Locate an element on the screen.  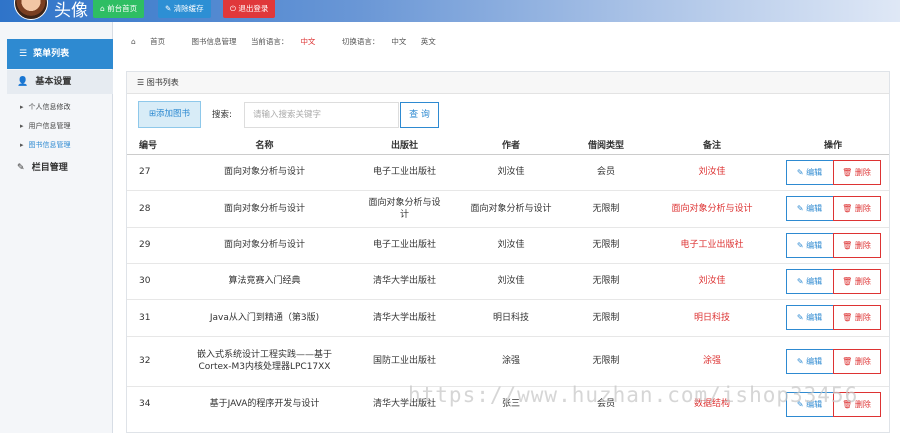
cell-name: 基于JAVA的程序开发与设计 is located at coordinates (264, 403).